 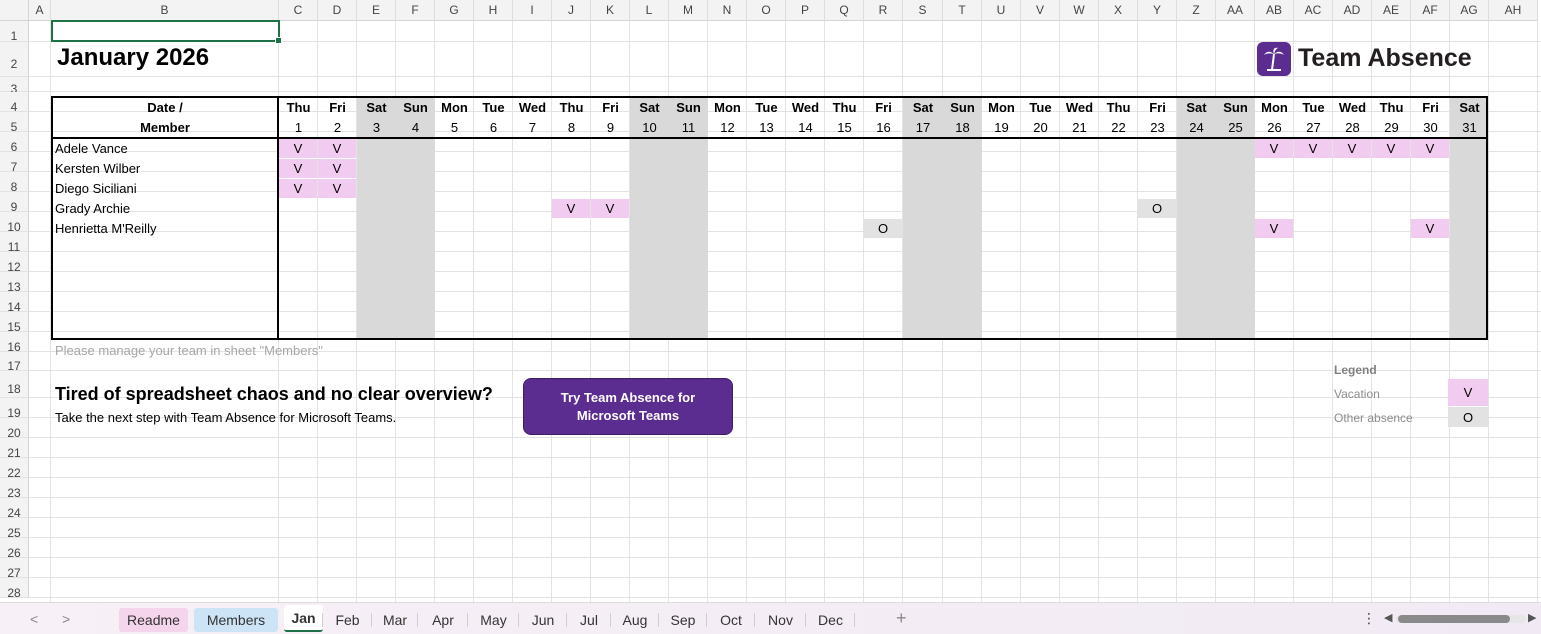 I want to click on column-header-P: P, so click(x=805, y=10).